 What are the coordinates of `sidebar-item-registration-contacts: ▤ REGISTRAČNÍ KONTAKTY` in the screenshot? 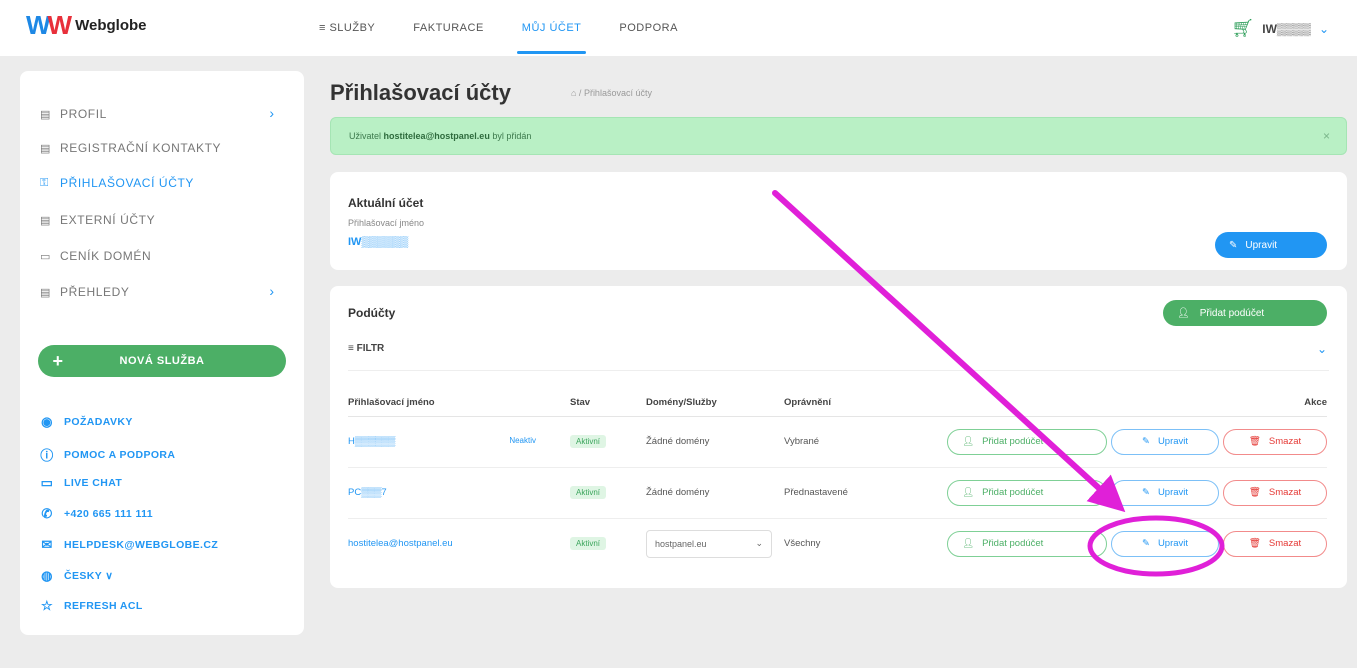 It's located at (130, 148).